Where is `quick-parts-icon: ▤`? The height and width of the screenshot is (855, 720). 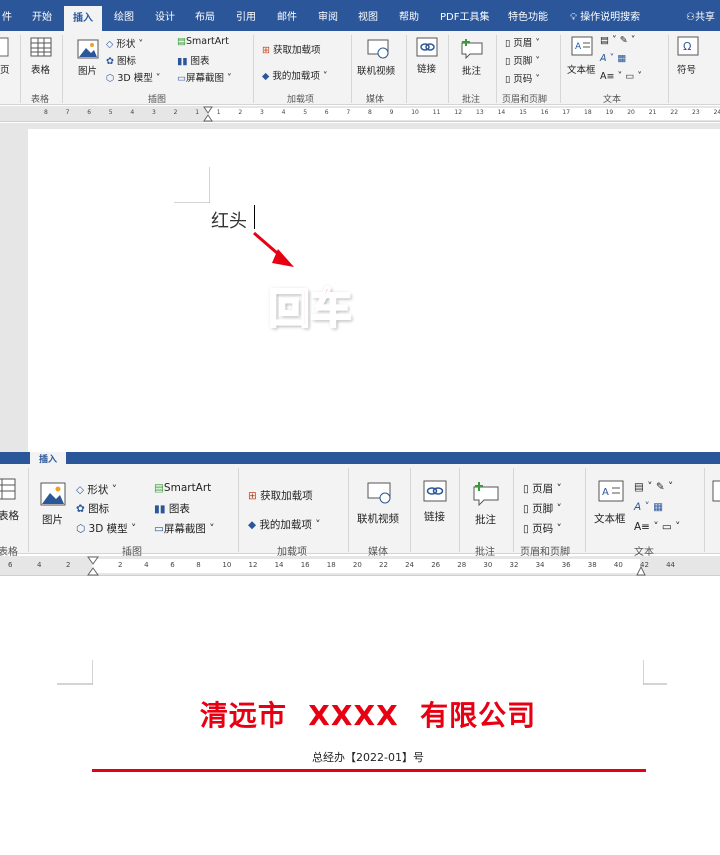 quick-parts-icon: ▤ is located at coordinates (604, 40).